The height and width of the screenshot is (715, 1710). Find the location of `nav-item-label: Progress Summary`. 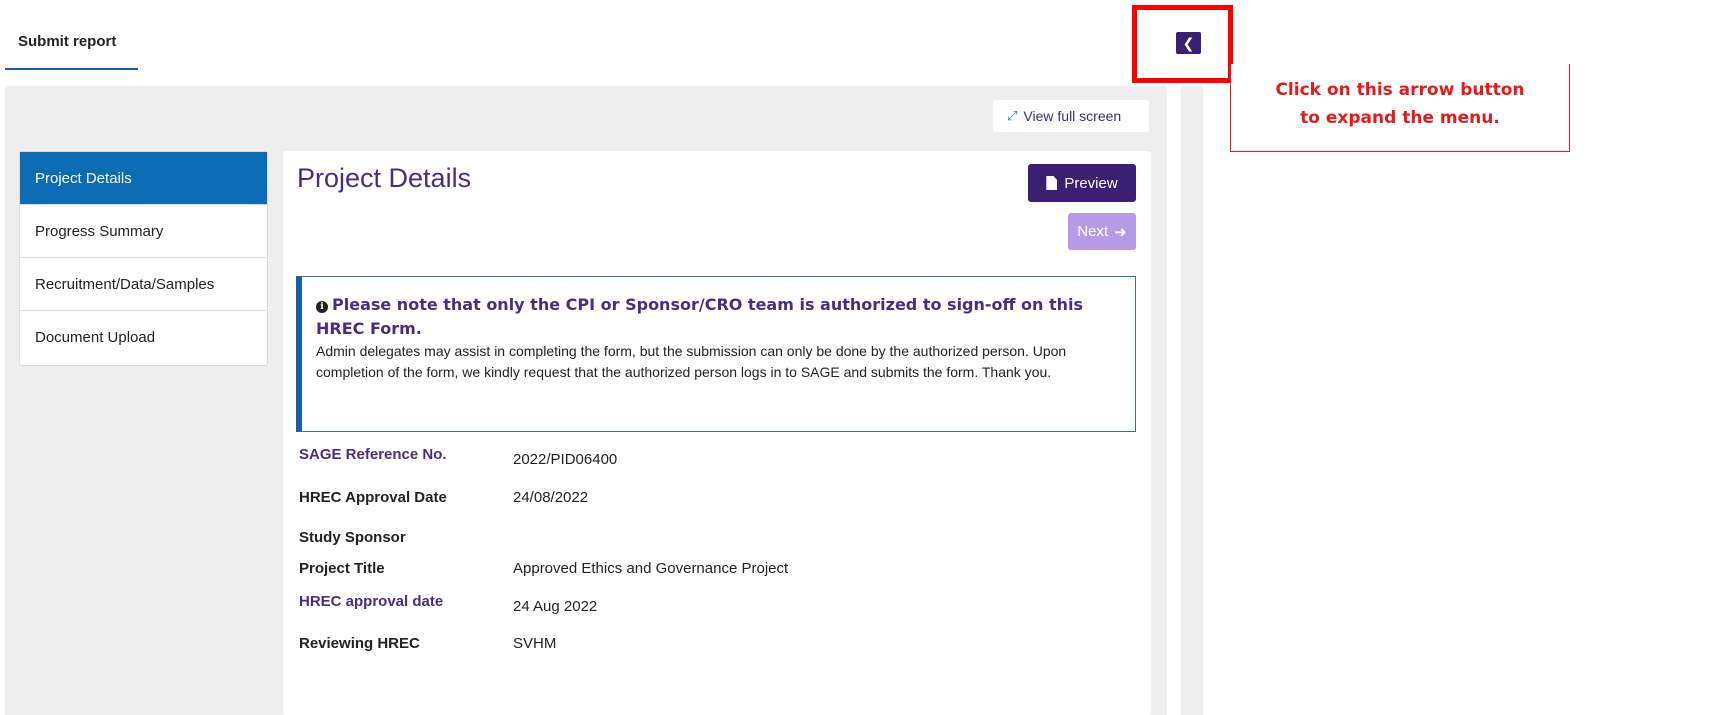

nav-item-label: Progress Summary is located at coordinates (99, 231).